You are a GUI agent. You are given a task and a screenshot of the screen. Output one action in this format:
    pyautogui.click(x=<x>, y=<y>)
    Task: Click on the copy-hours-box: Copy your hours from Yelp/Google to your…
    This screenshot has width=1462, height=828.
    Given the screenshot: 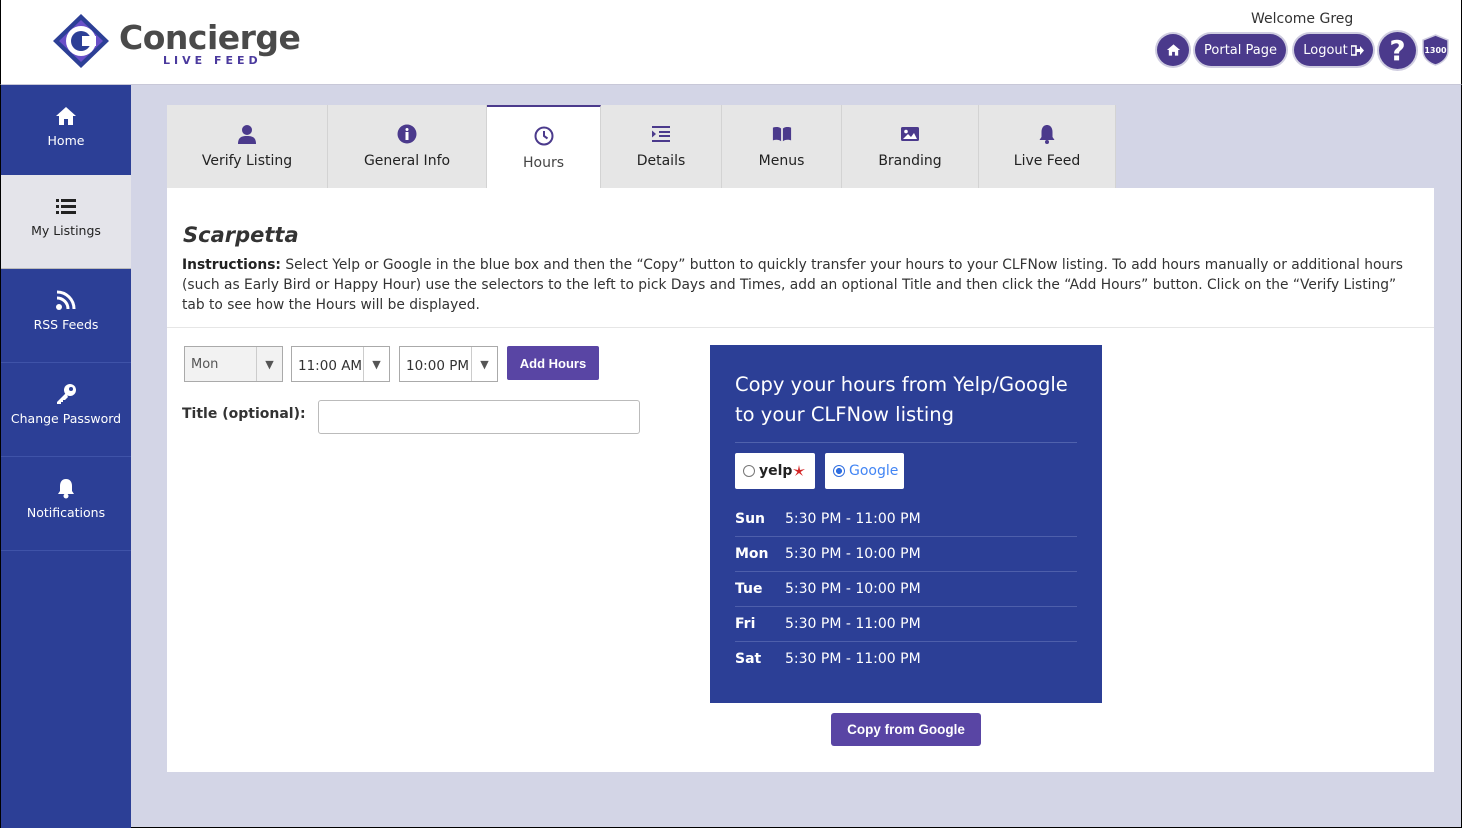 What is the action you would take?
    pyautogui.click(x=906, y=524)
    